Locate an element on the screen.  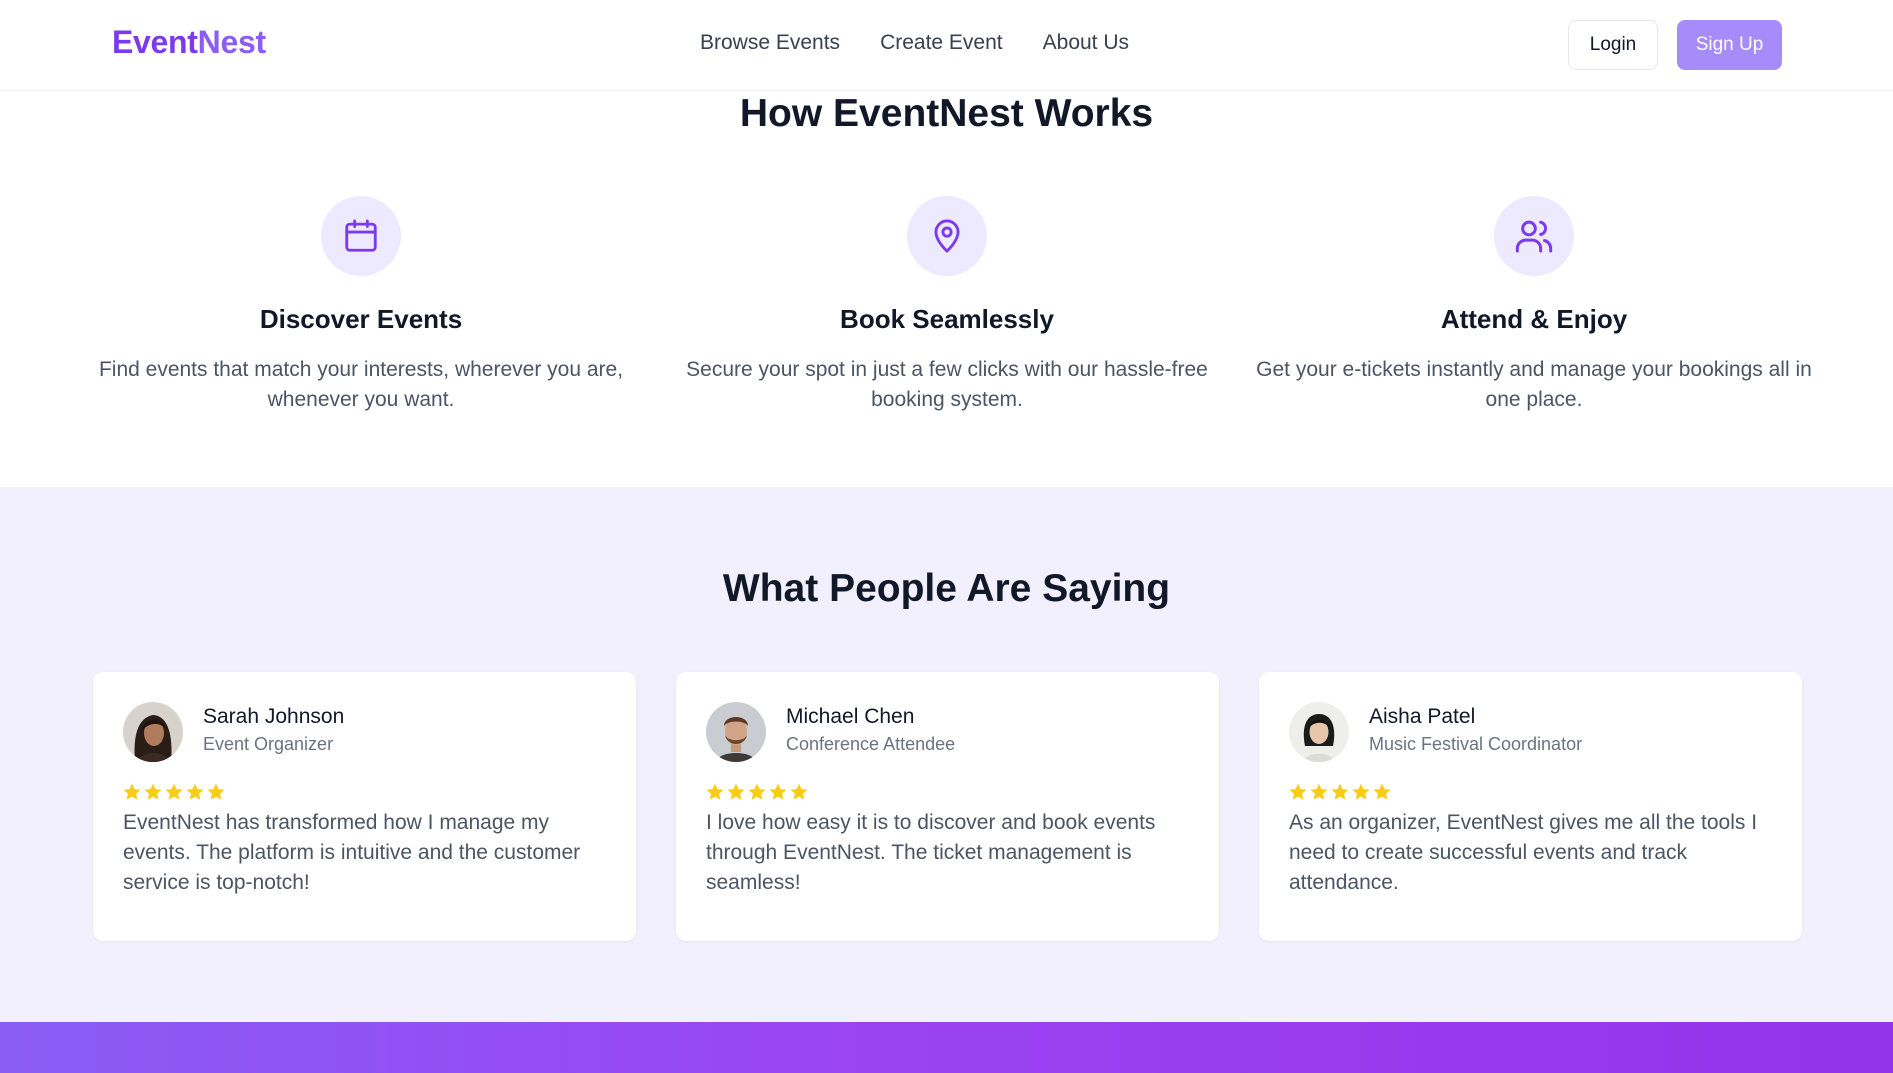
calendar-icon is located at coordinates (361, 235).